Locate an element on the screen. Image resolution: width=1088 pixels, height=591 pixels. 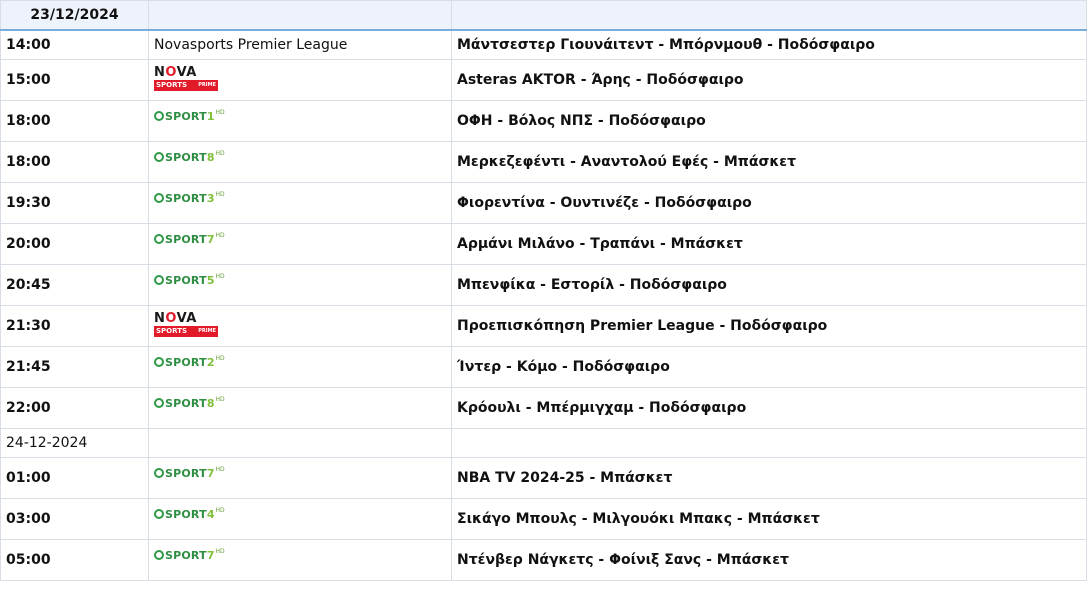
schedule-row: 01:00 SPORT 7 HD NBA TV 2024-25 - Μπάσκετ is located at coordinates (543, 478).